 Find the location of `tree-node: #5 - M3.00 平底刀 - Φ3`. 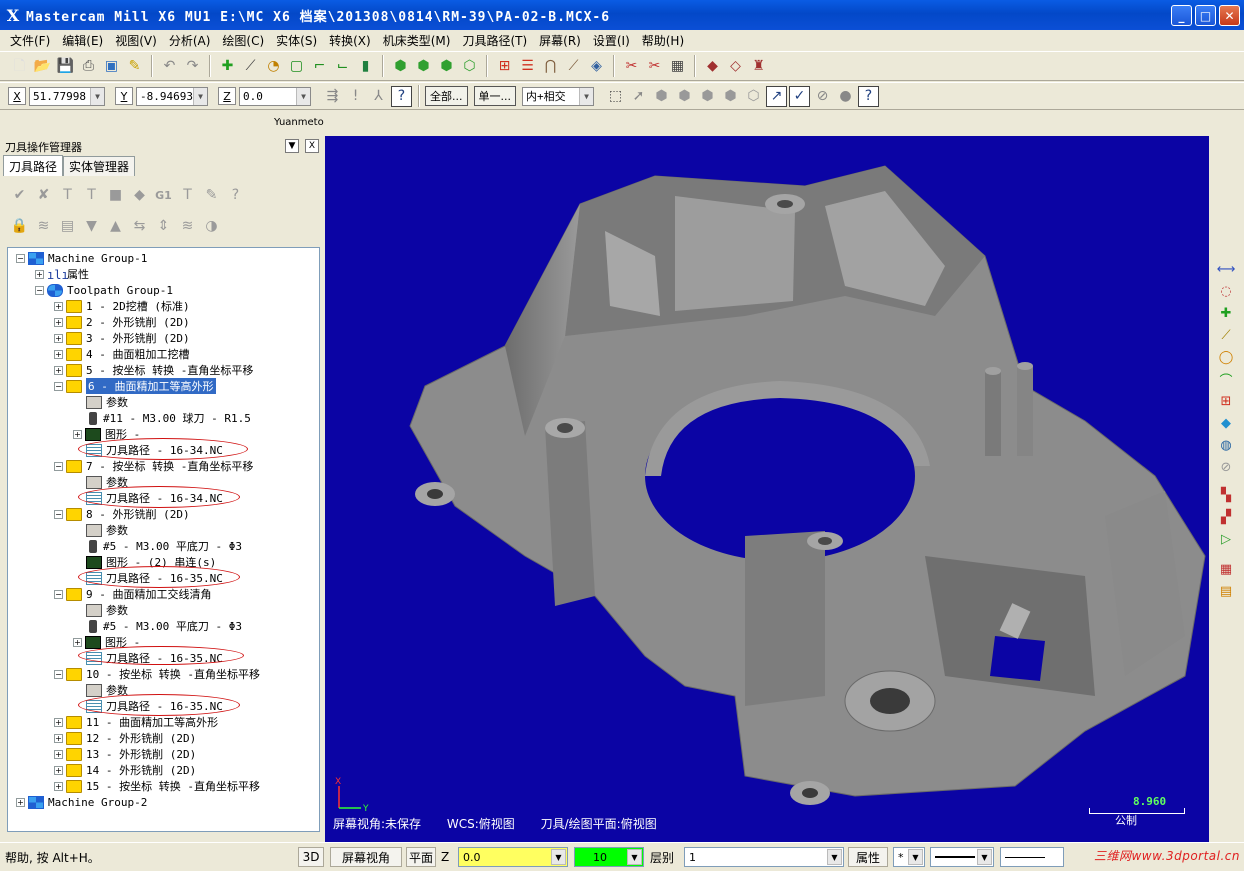

tree-node: #5 - M3.00 平底刀 - Φ3 is located at coordinates (164, 626).